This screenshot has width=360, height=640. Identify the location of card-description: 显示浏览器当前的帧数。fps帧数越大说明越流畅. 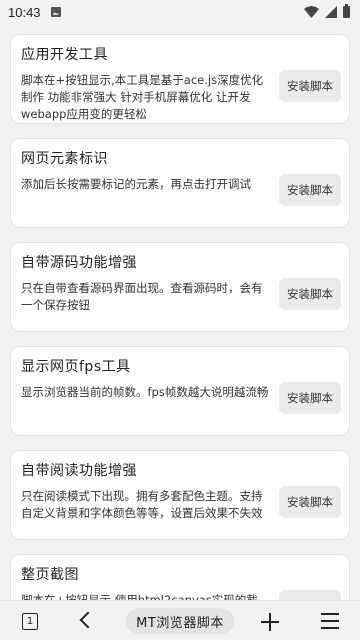
(145, 392).